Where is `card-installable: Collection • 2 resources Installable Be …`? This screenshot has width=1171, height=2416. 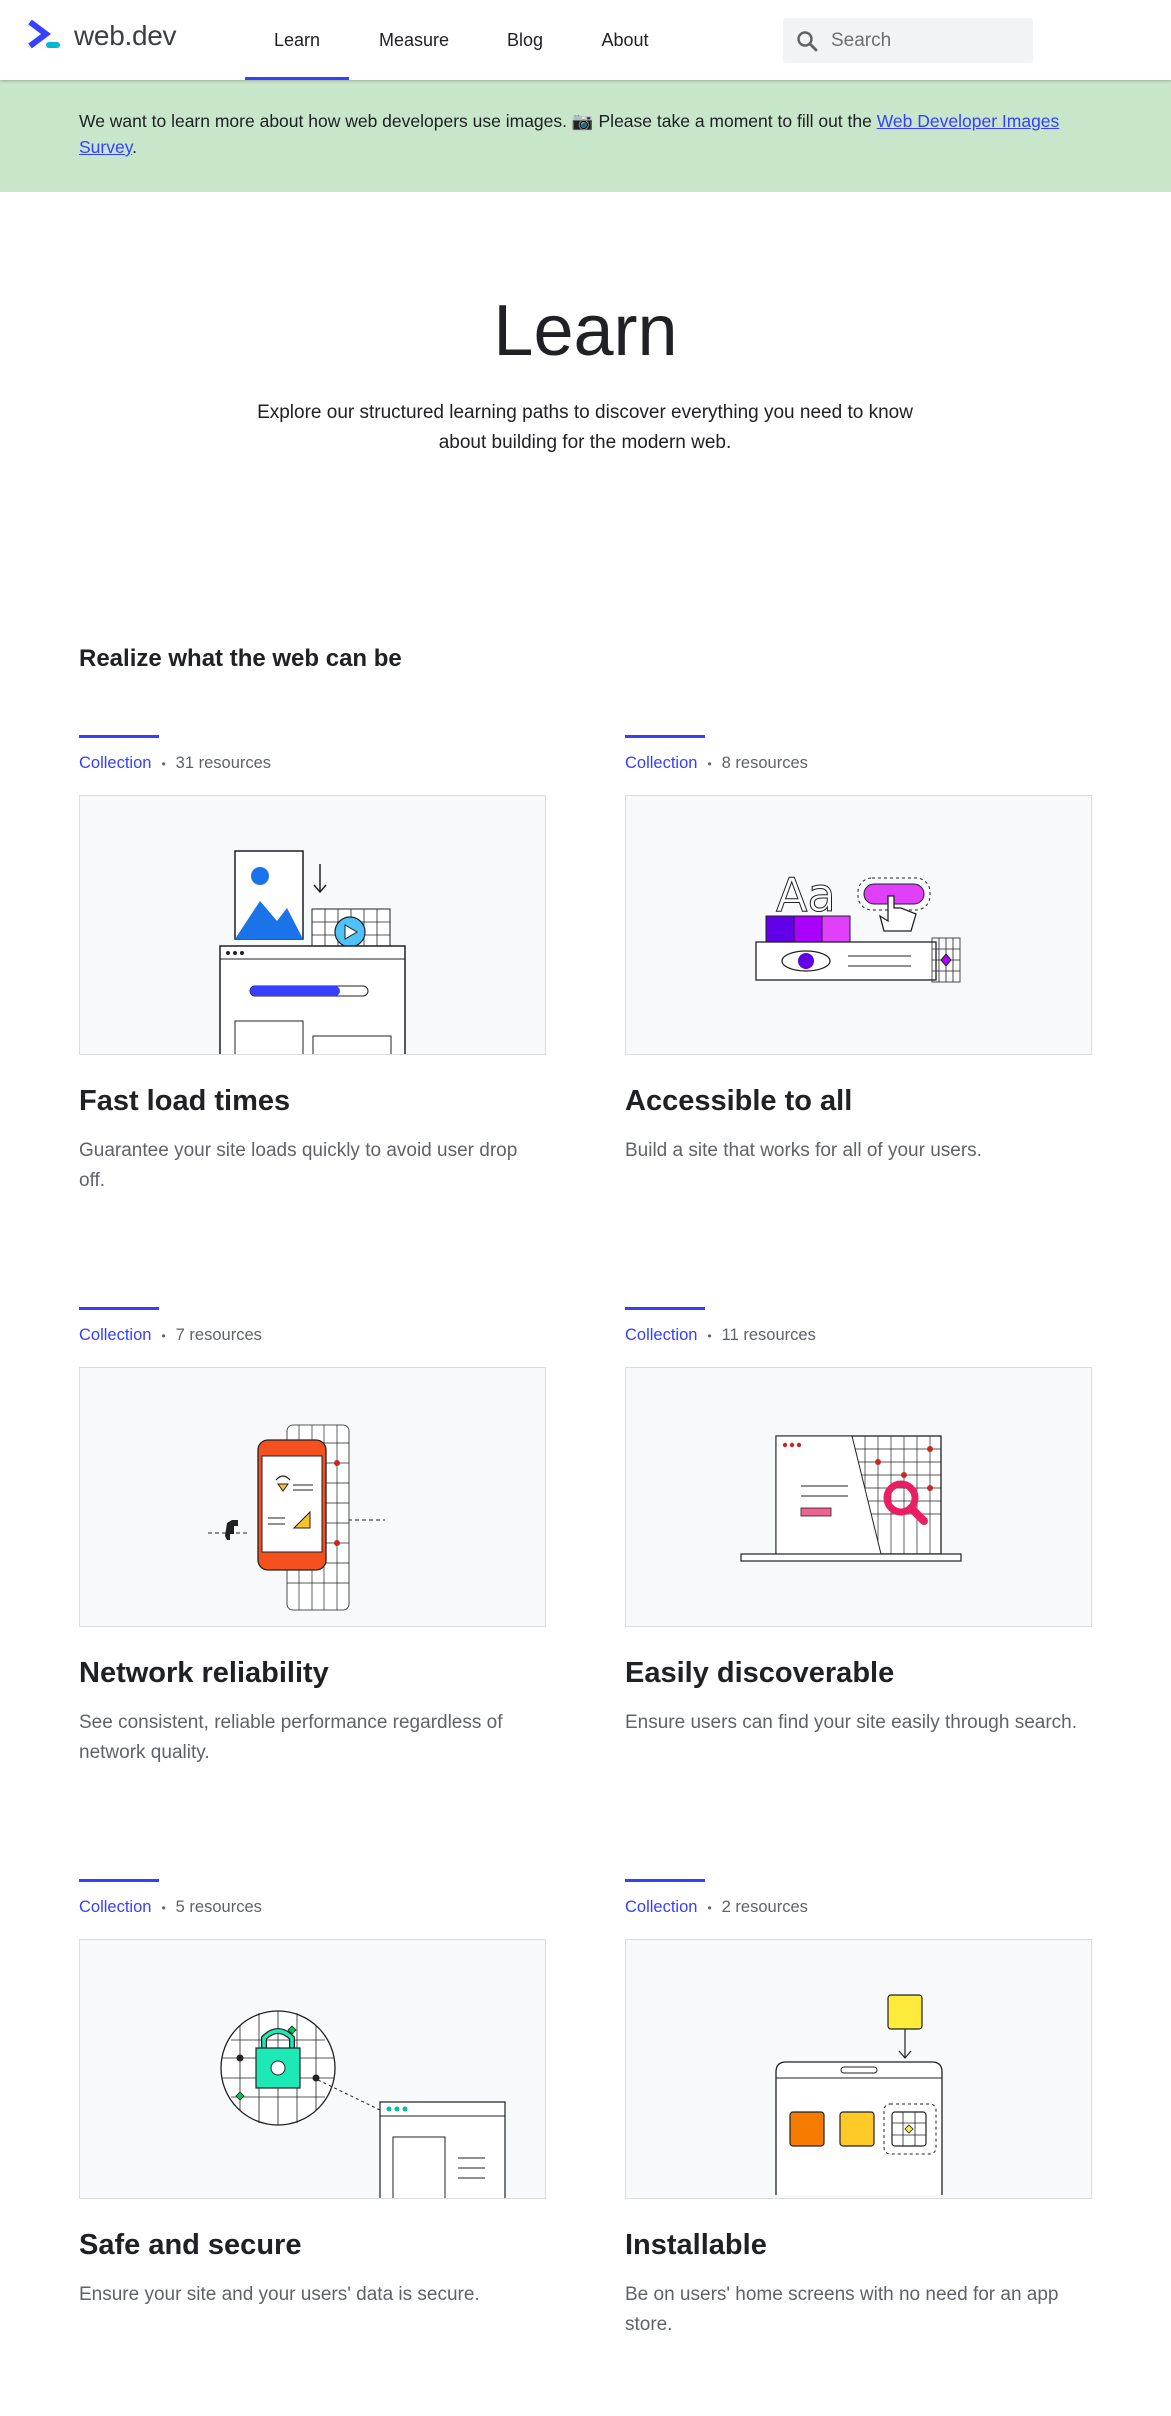
card-installable: Collection • 2 resources Installable Be … is located at coordinates (858, 2109).